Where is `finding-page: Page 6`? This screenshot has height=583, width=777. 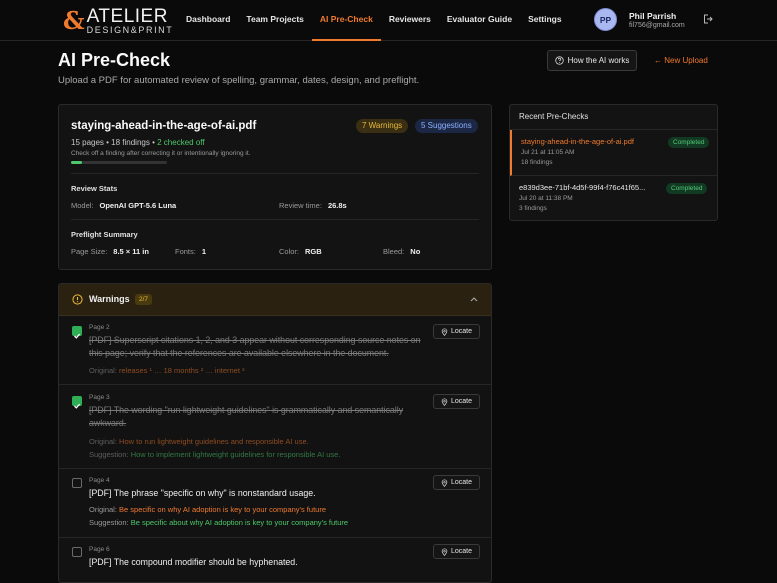
finding-page: Page 6 is located at coordinates (99, 549).